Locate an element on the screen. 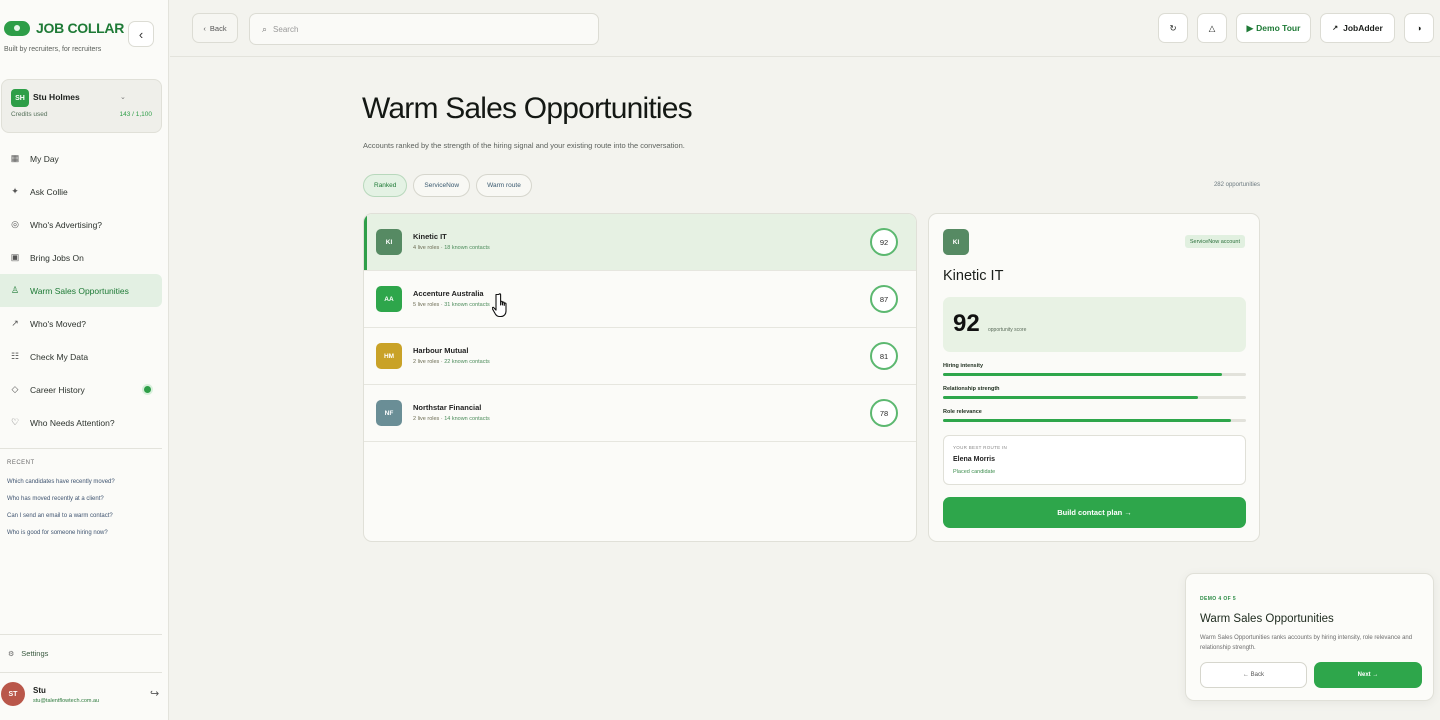  refresh-icon: ↻ is located at coordinates (1173, 27).